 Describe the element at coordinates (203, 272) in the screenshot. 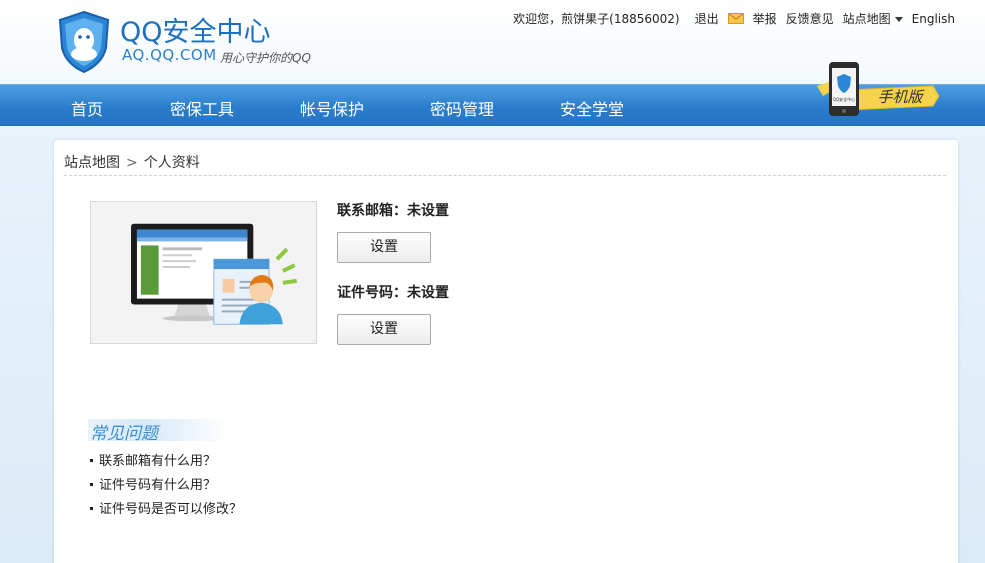

I see `profile-illustration` at that location.